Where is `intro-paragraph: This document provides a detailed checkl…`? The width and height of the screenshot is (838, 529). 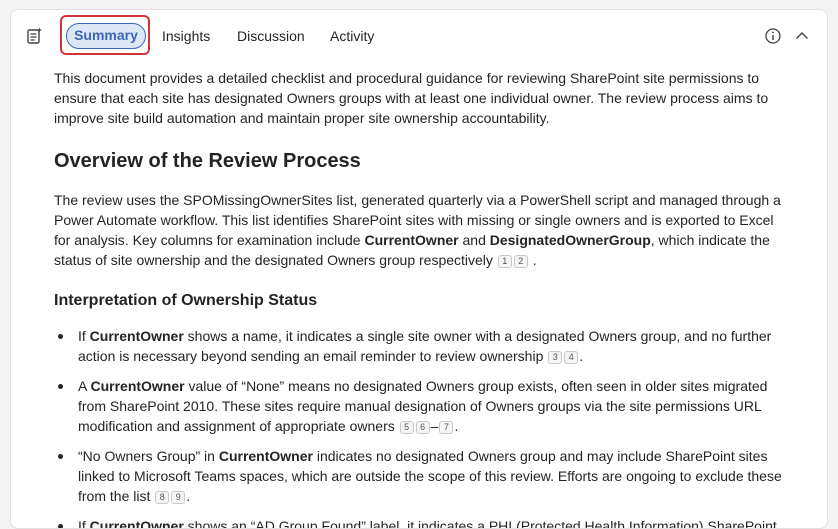
intro-paragraph: This document provides a detailed checkl… is located at coordinates (411, 98).